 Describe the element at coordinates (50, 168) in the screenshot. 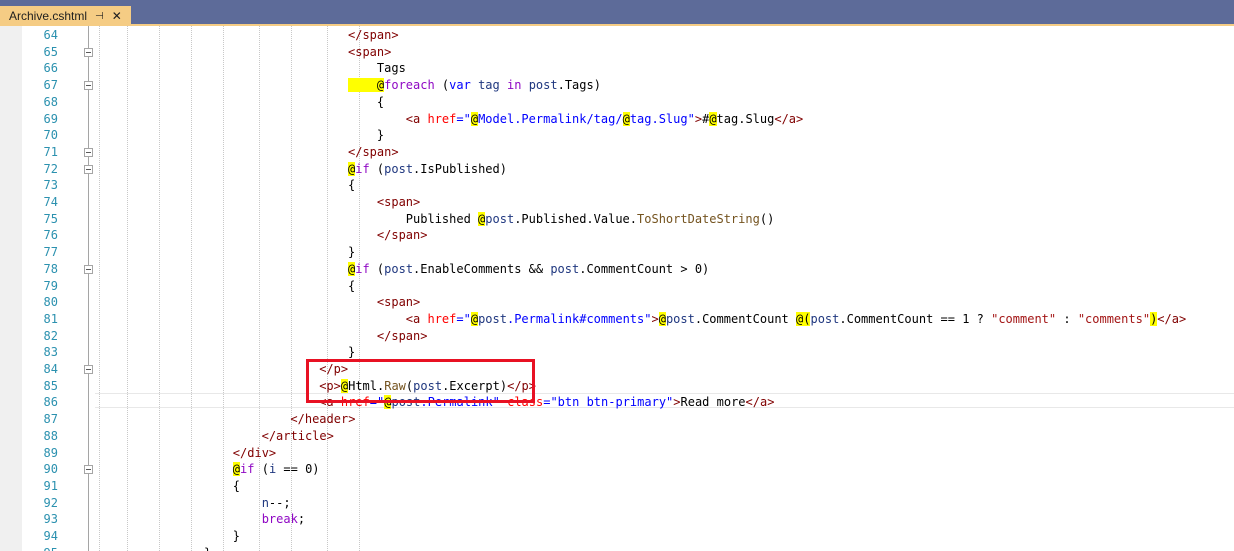

I see `line-number: 72` at that location.